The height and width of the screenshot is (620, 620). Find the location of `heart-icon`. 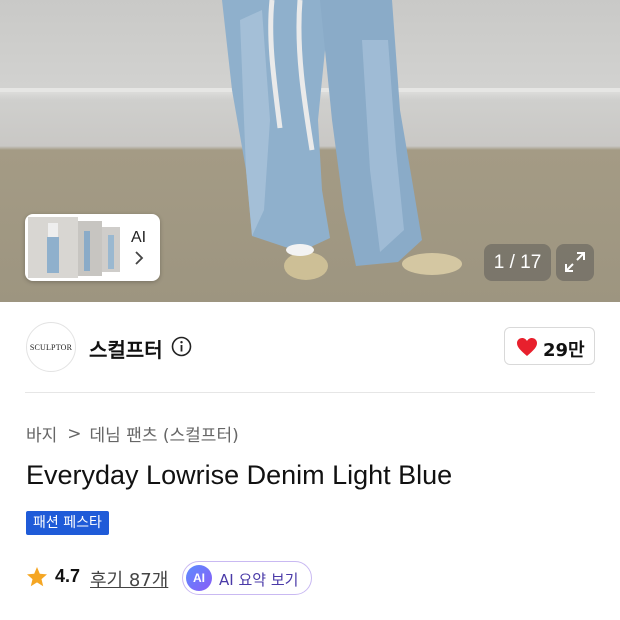

heart-icon is located at coordinates (527, 347).